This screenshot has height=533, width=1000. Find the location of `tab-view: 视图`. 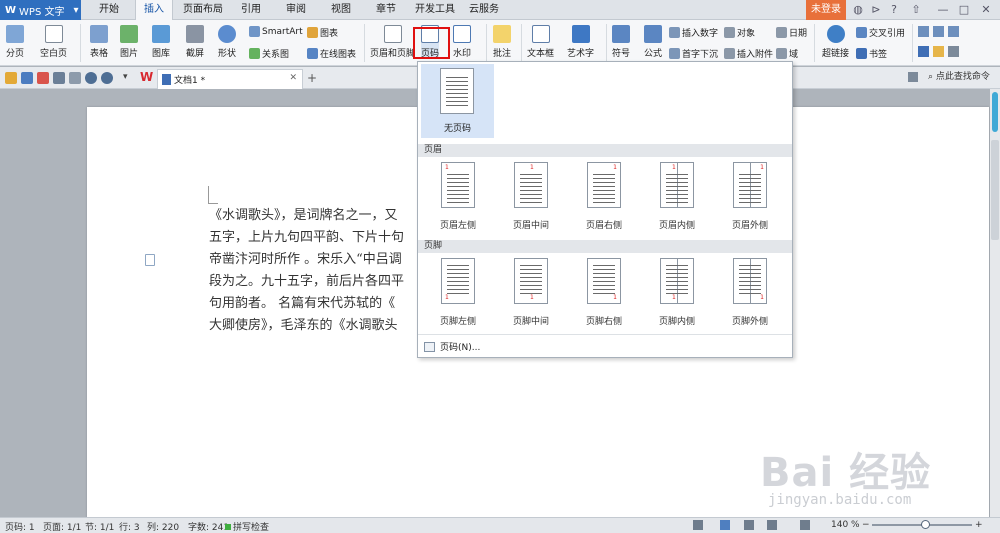

tab-view: 视图 is located at coordinates (341, 10).